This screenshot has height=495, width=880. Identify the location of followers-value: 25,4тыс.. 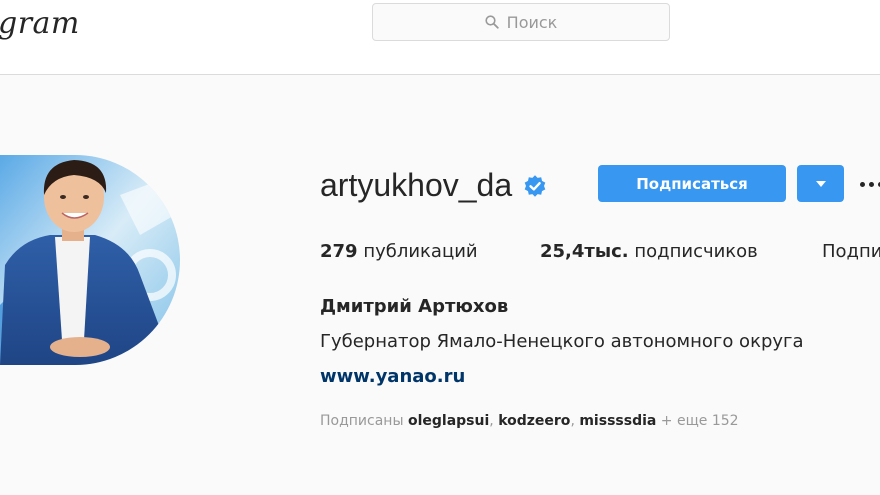
(584, 251).